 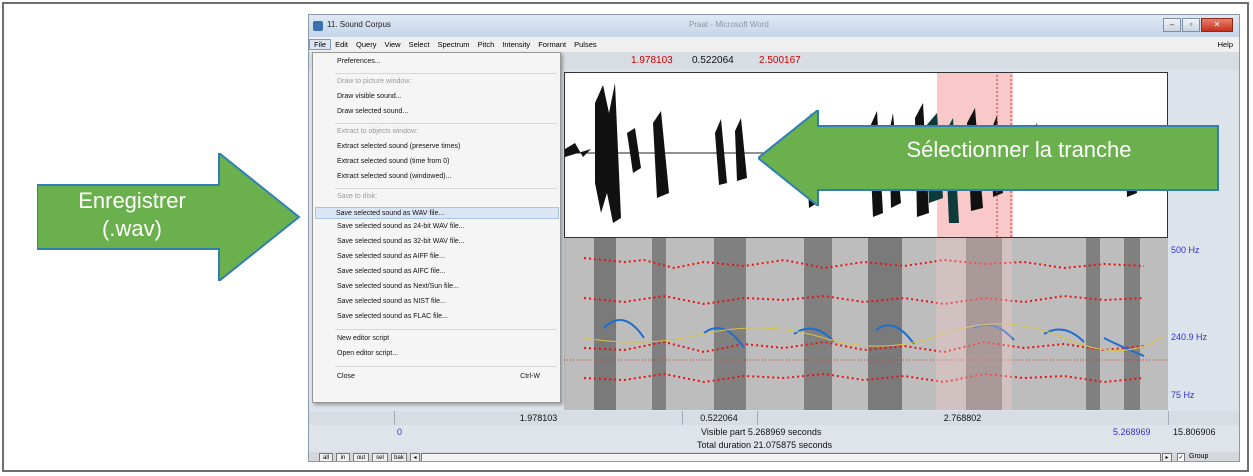 What do you see at coordinates (652, 60) in the screenshot?
I see `time-before-selection: 1.978103` at bounding box center [652, 60].